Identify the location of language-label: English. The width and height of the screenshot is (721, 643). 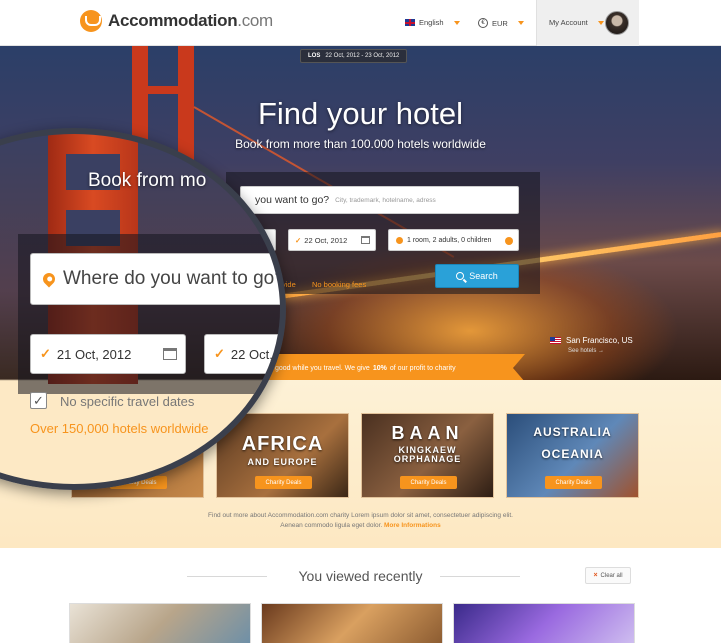
(431, 22).